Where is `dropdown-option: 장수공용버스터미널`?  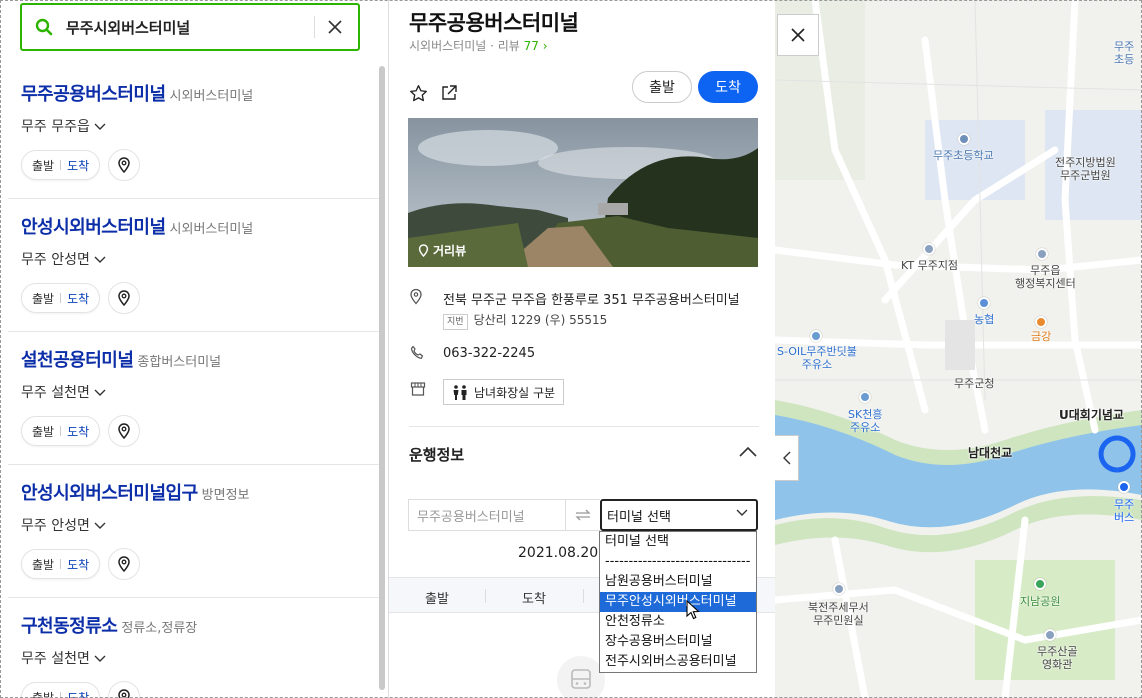 dropdown-option: 장수공용버스터미널 is located at coordinates (678, 642).